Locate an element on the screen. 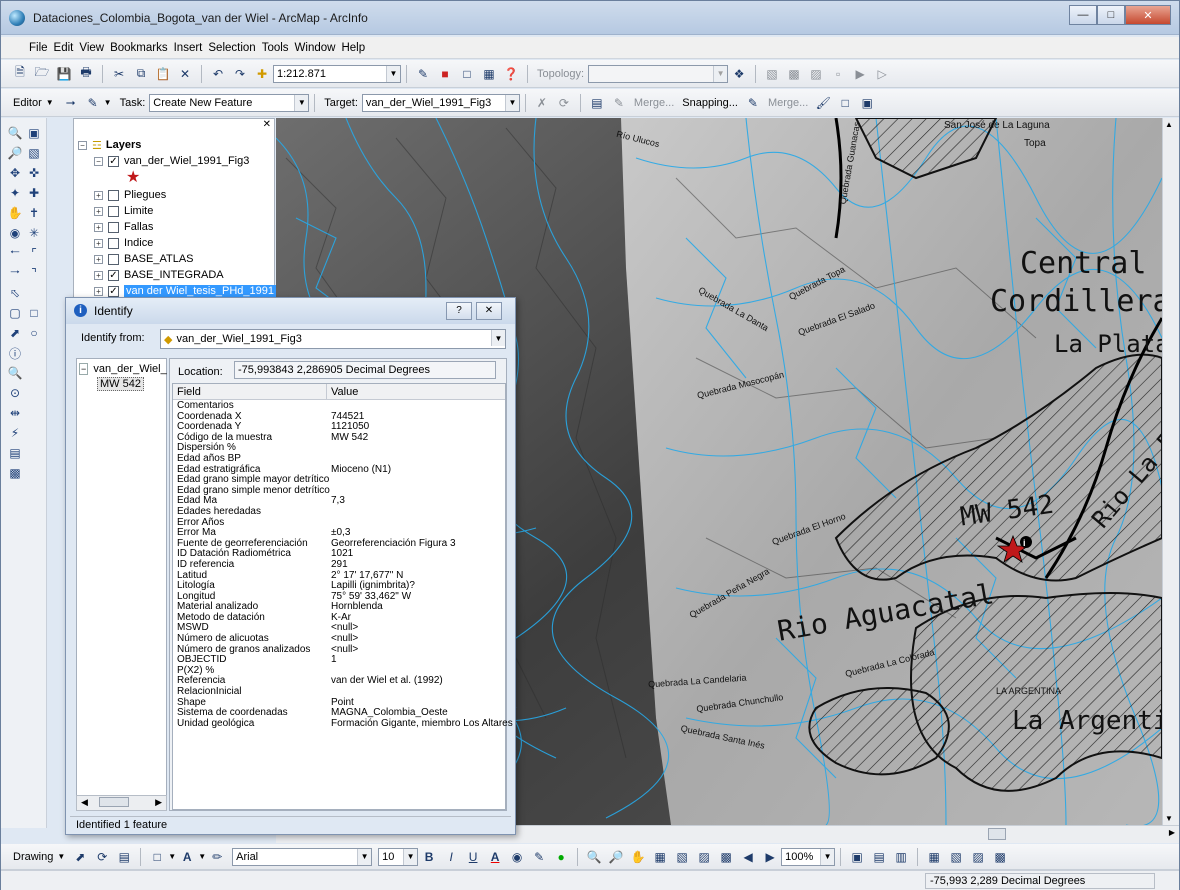 Image resolution: width=1180 pixels, height=890 pixels. distribute-icon: ▧ is located at coordinates (956, 857).